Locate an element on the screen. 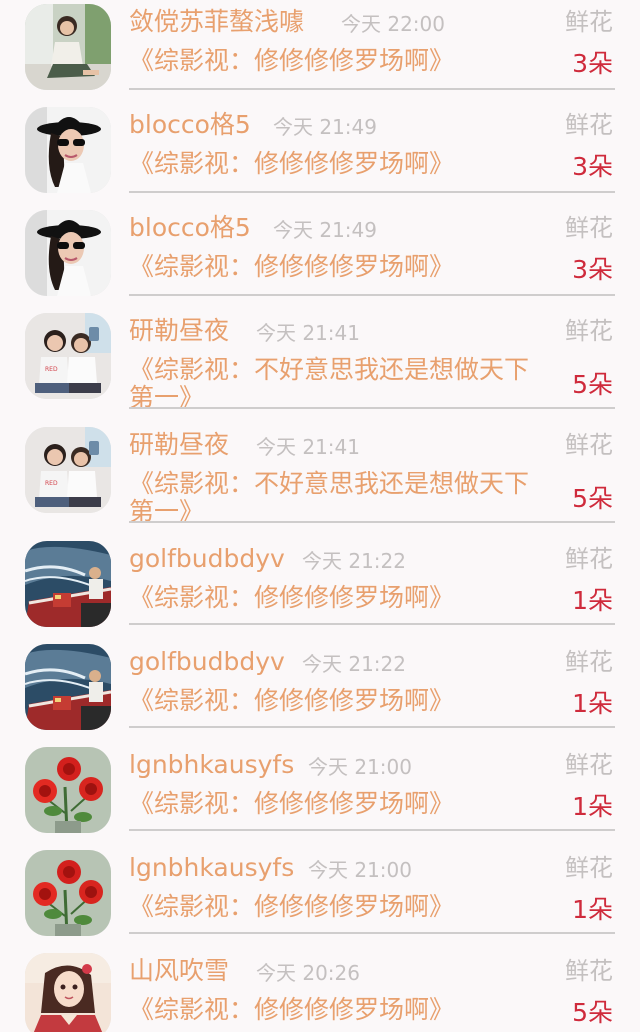 This screenshot has height=1032, width=640. gift-record-row: 敛傥苏菲螯浅噱 今天 22:00 鲜花 《综影视：修修修修罗场啊》 3朵 is located at coordinates (320, 47).